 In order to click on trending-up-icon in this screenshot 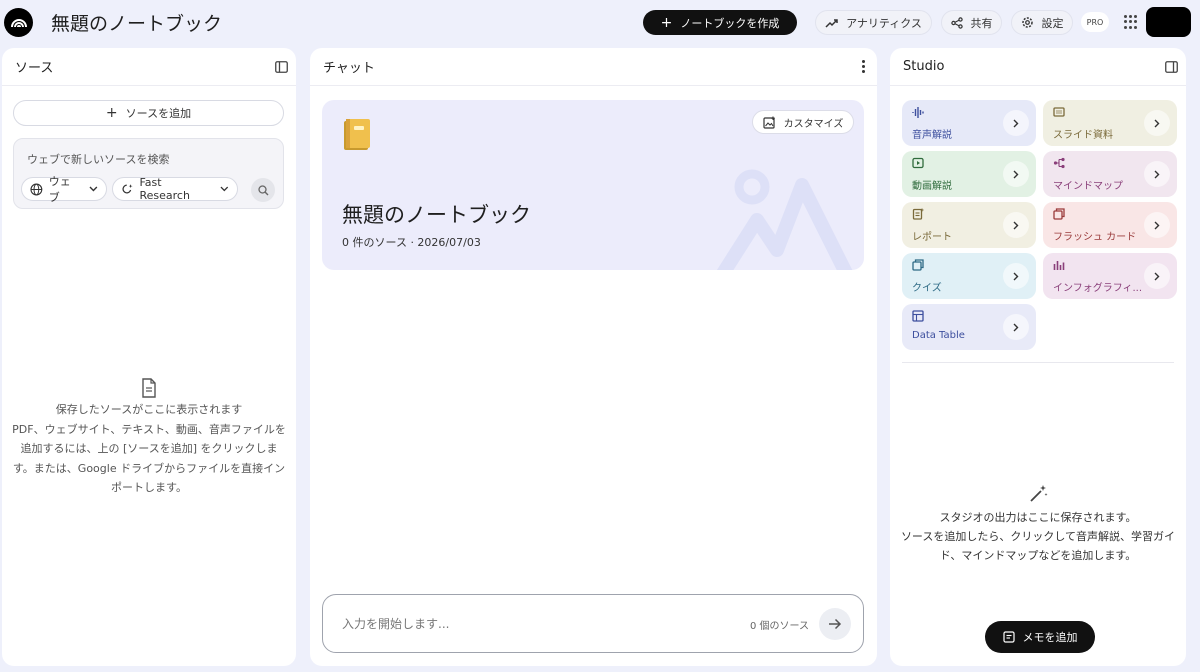, I will do `click(831, 23)`.